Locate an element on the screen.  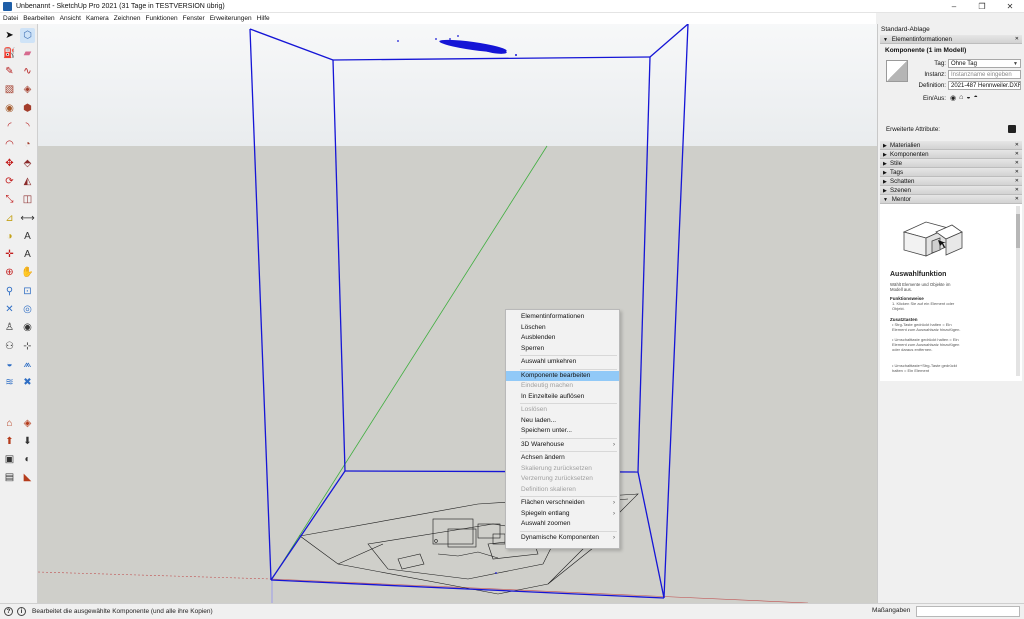
push-pull-tool-button: ⬘ is located at coordinates (27, 163).